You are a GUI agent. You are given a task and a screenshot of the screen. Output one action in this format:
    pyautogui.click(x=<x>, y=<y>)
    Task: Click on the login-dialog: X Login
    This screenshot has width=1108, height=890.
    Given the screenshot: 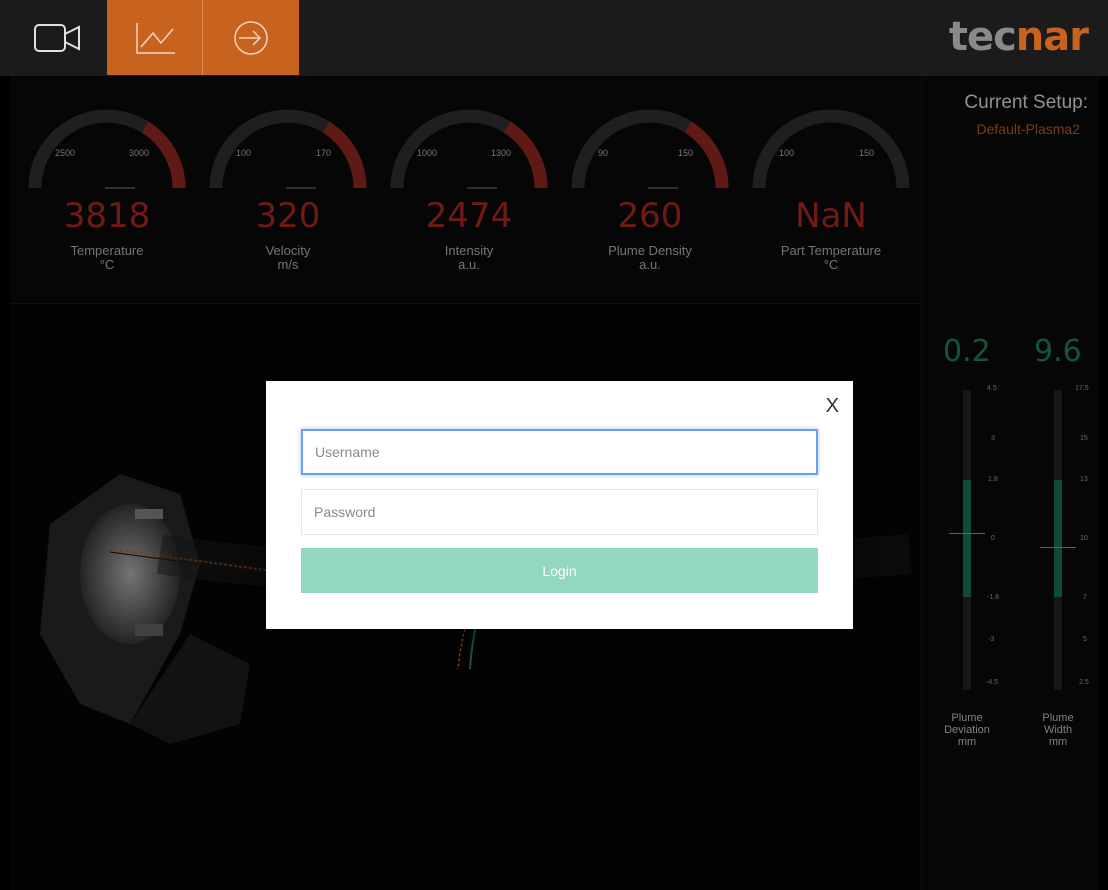 What is the action you would take?
    pyautogui.click(x=559, y=505)
    